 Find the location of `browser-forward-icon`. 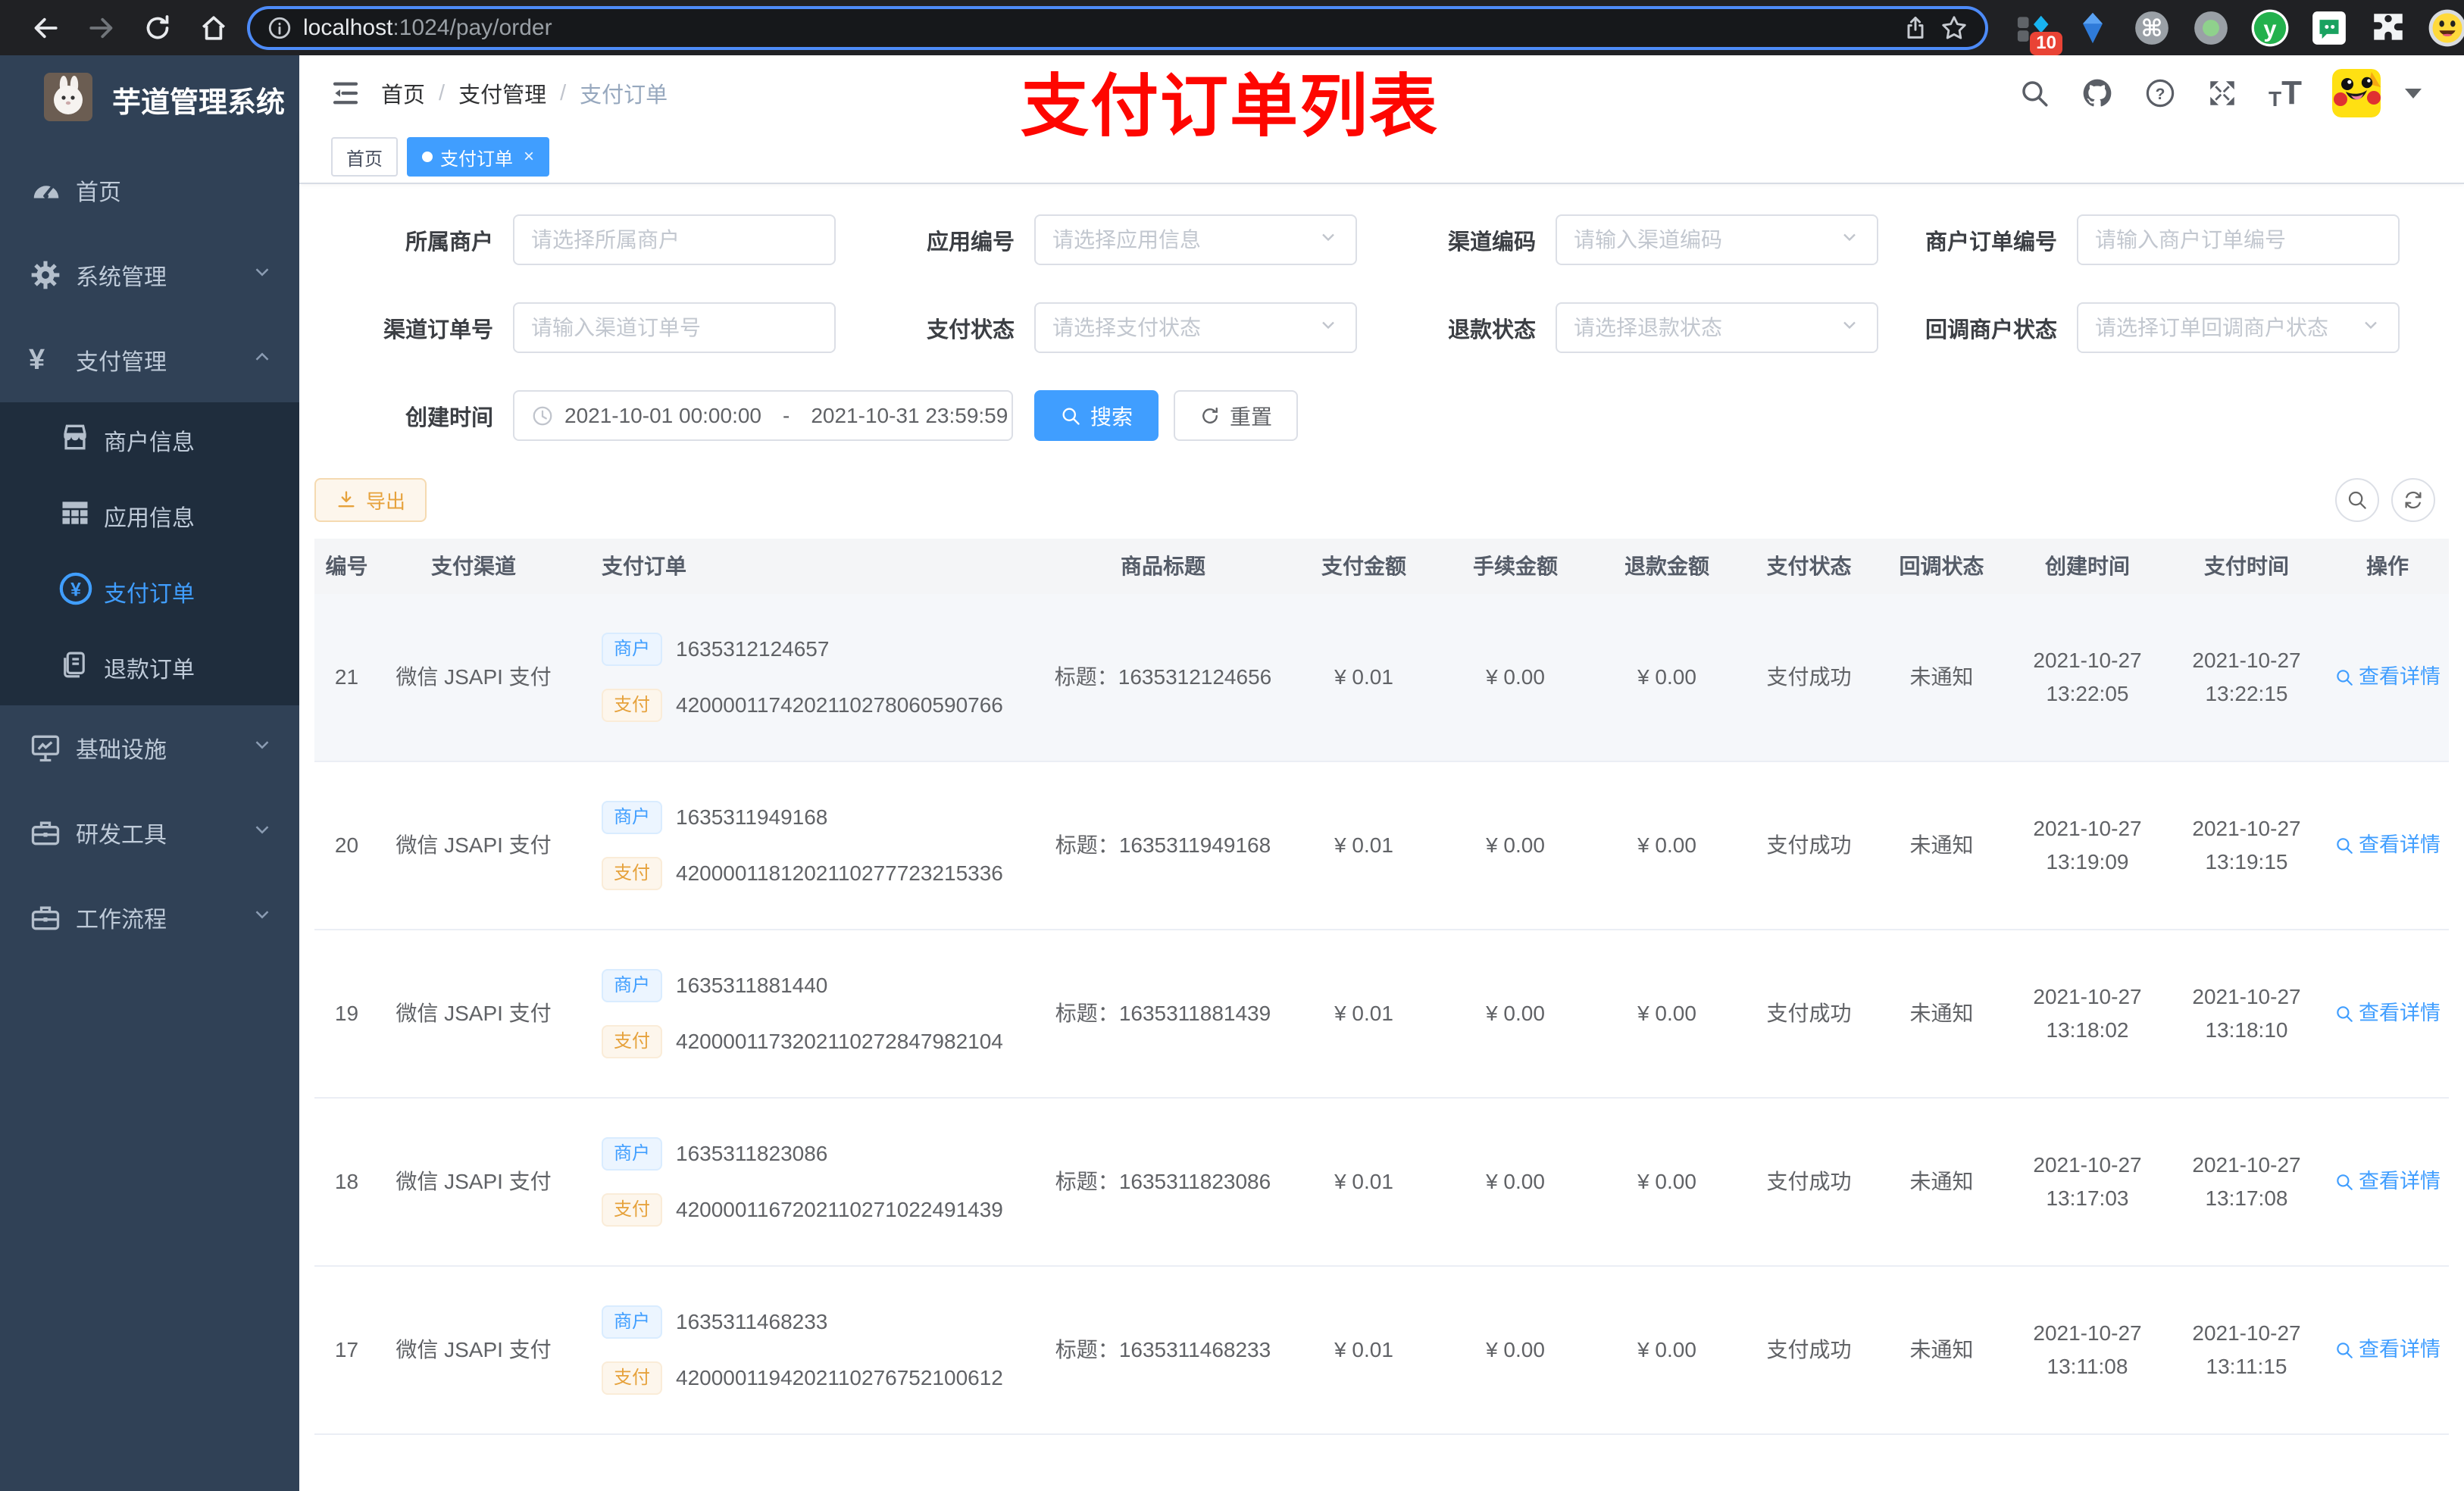

browser-forward-icon is located at coordinates (101, 28).